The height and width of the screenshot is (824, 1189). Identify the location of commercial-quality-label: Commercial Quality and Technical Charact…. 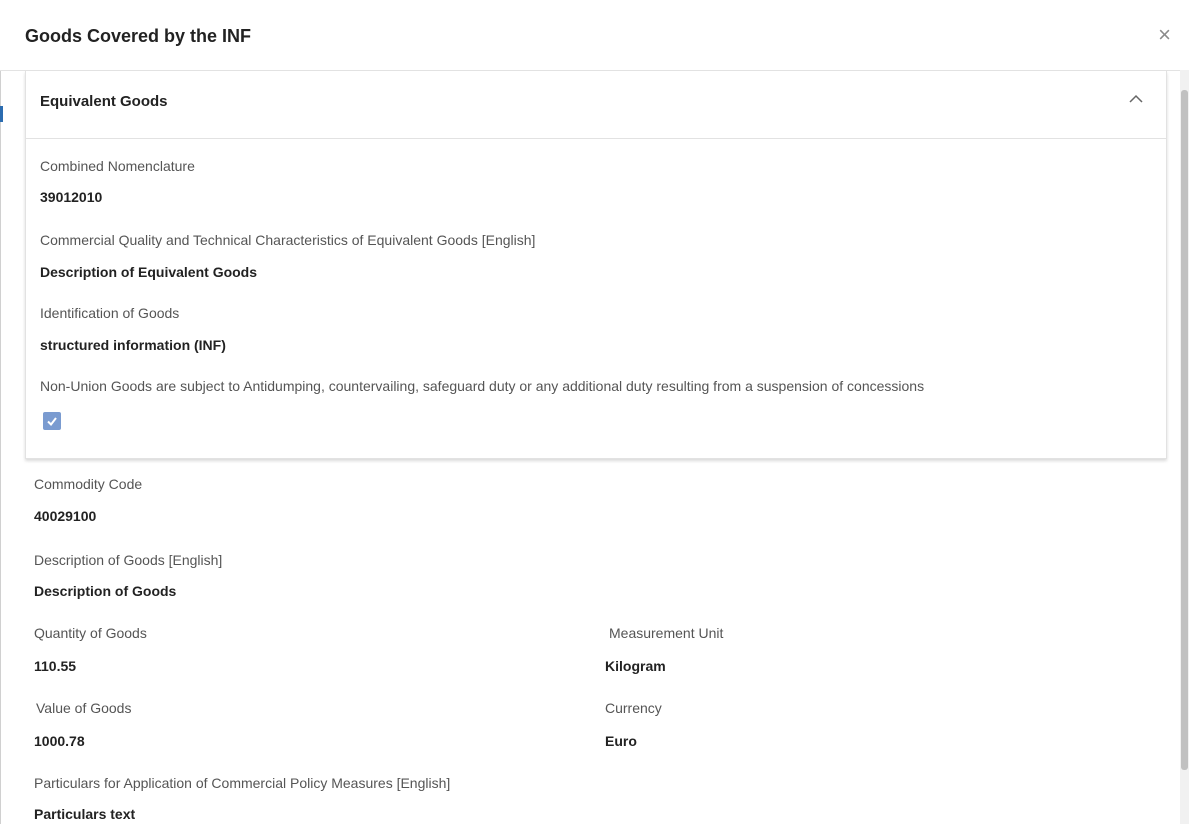
(288, 240).